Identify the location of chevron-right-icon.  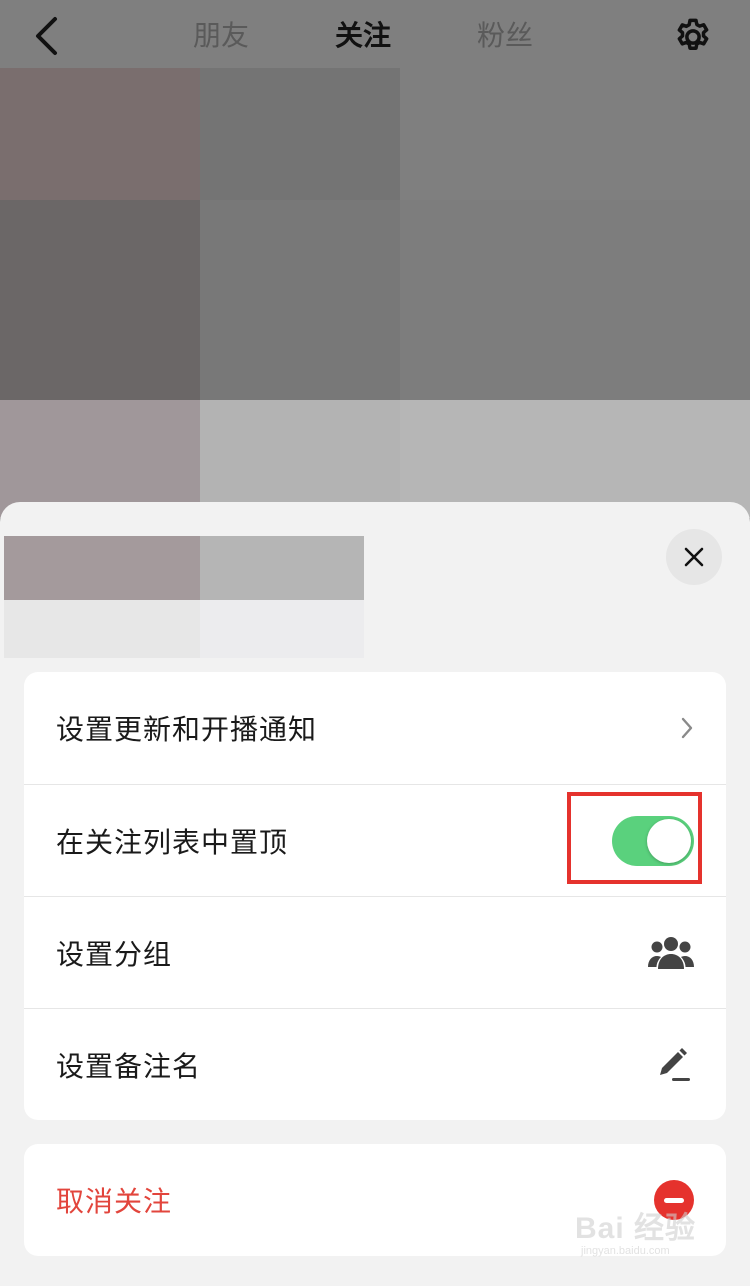
(687, 728).